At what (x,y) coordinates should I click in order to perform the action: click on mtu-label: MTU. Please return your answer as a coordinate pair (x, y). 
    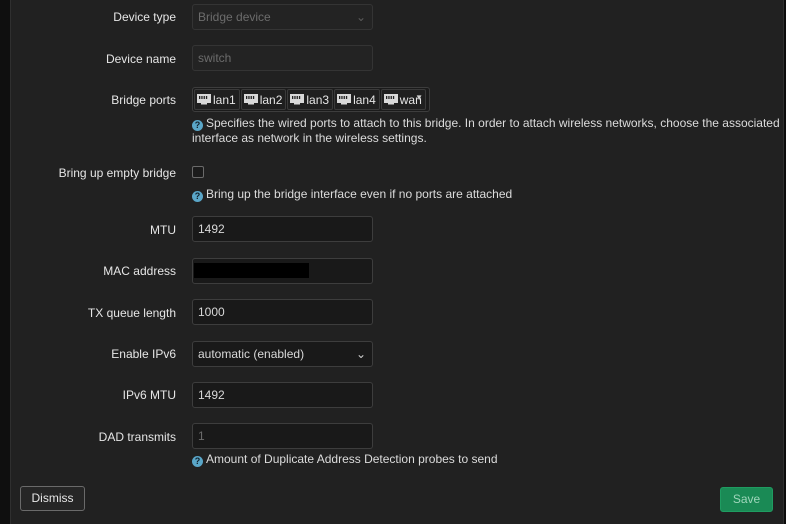
    Looking at the image, I should click on (163, 230).